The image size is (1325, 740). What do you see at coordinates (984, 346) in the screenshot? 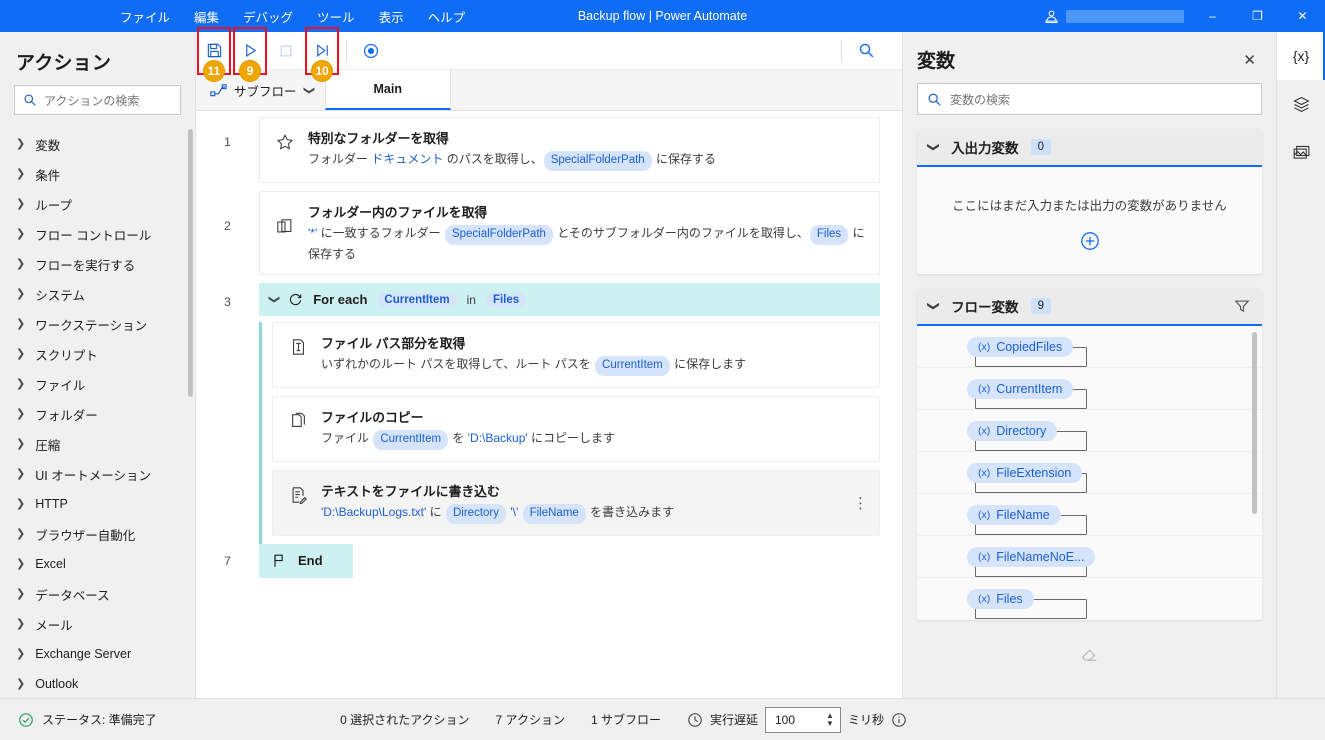
I see `variable-x-icon: (x)` at bounding box center [984, 346].